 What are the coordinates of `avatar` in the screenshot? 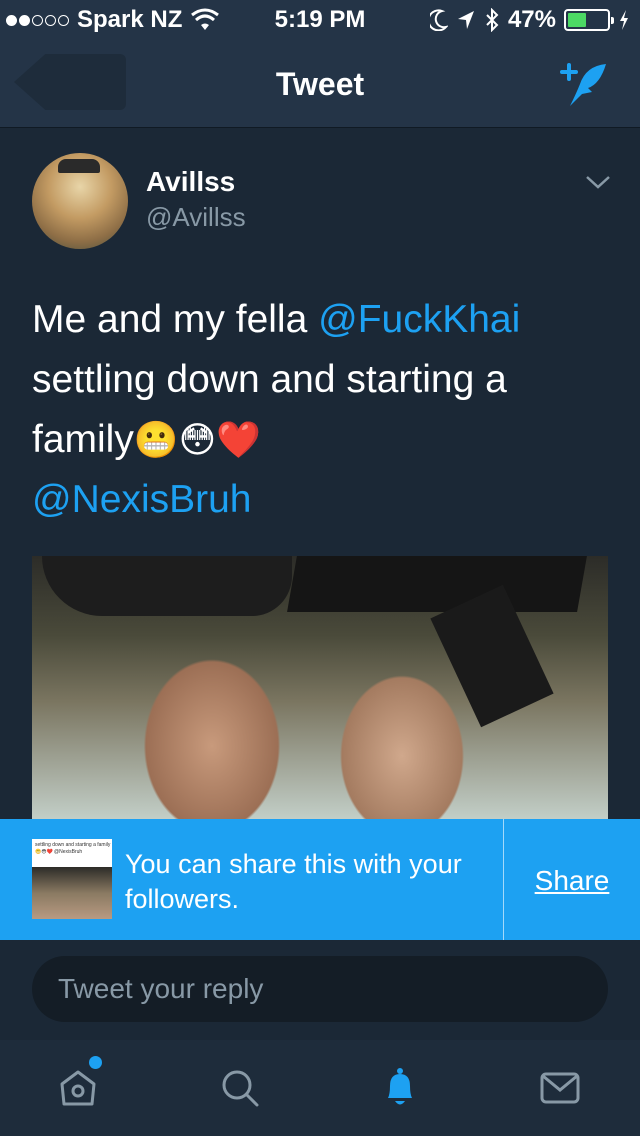 It's located at (80, 201).